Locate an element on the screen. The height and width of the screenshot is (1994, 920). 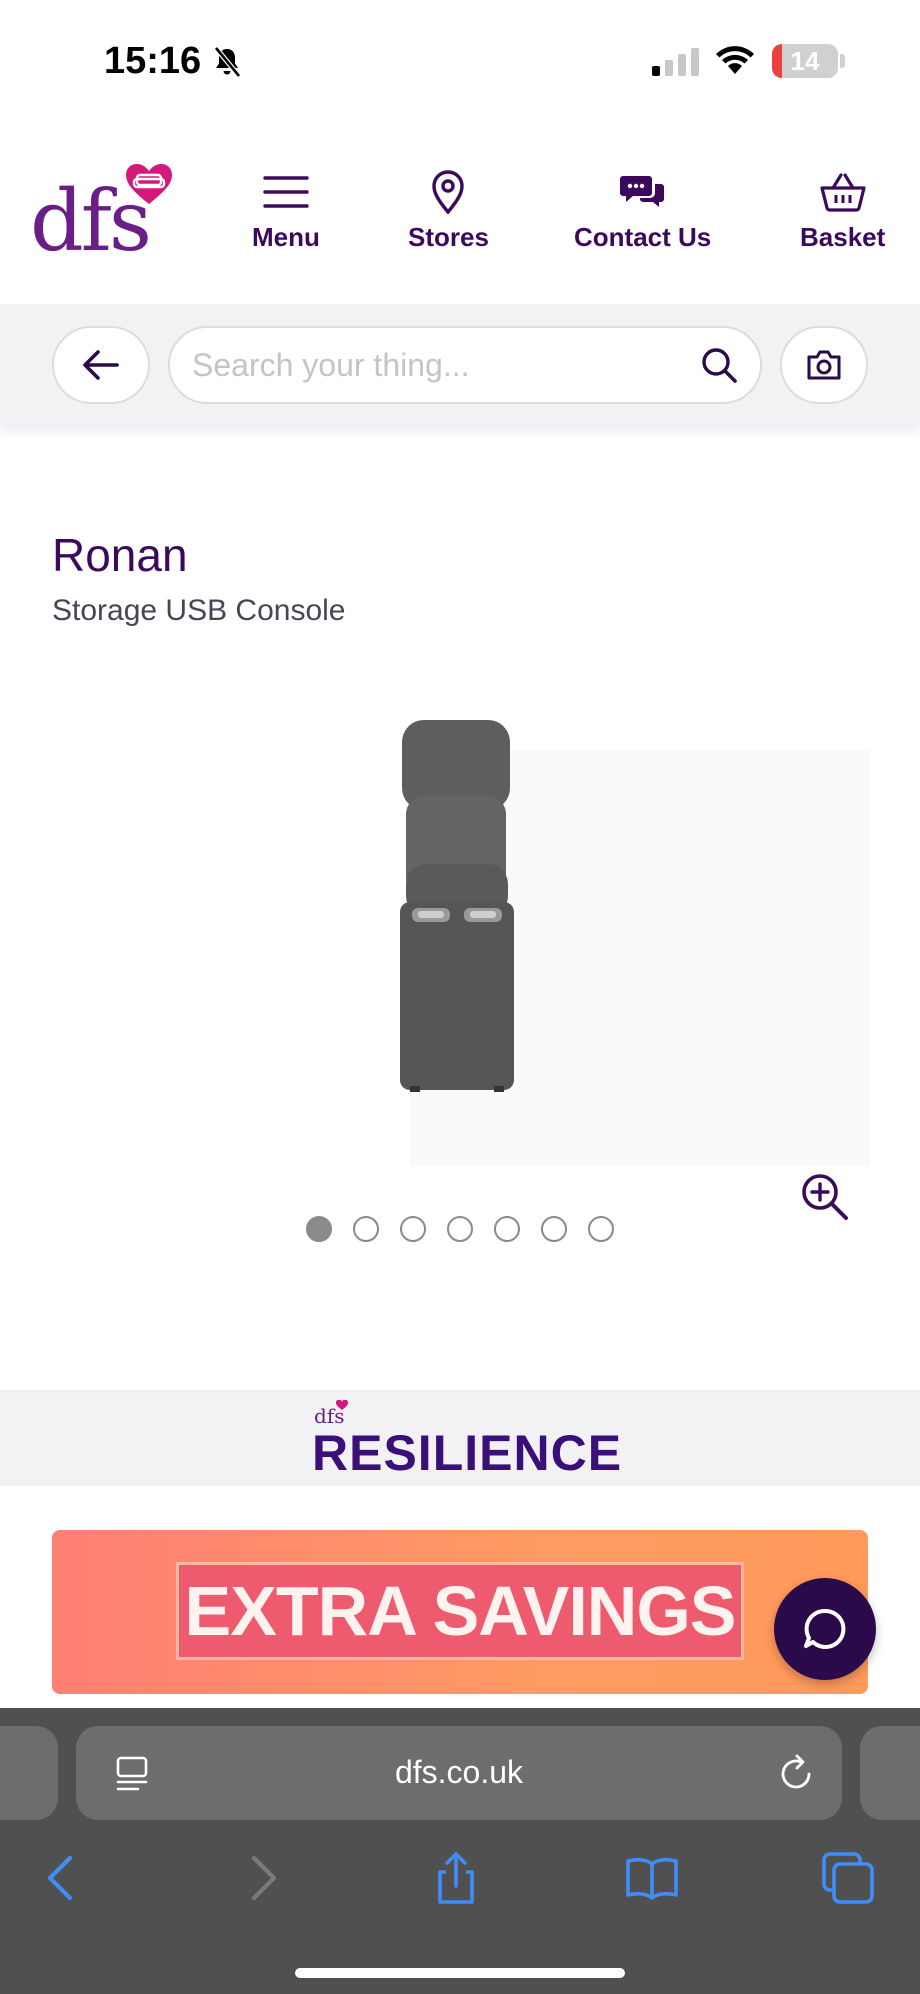
battery-icon: 14 is located at coordinates (805, 61).